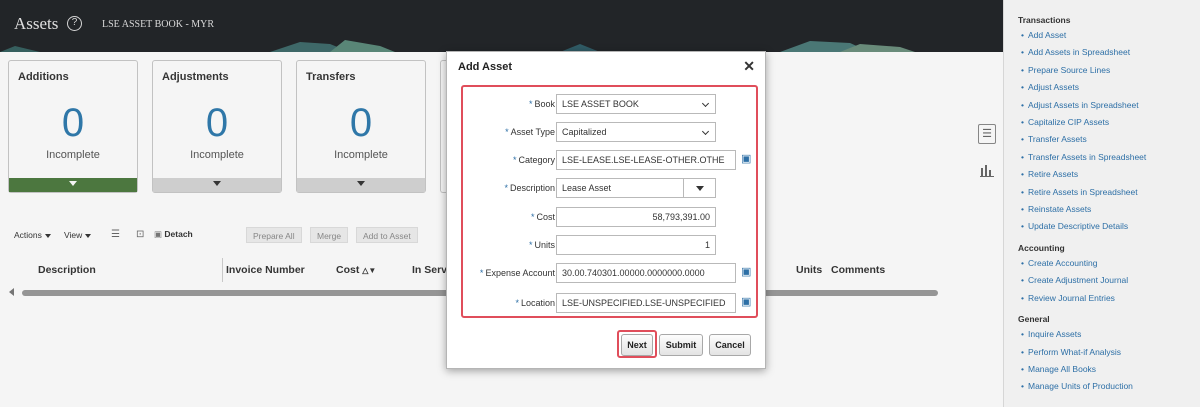  Describe the element at coordinates (1034, 319) in the screenshot. I see `panel-heading-general: General` at that location.